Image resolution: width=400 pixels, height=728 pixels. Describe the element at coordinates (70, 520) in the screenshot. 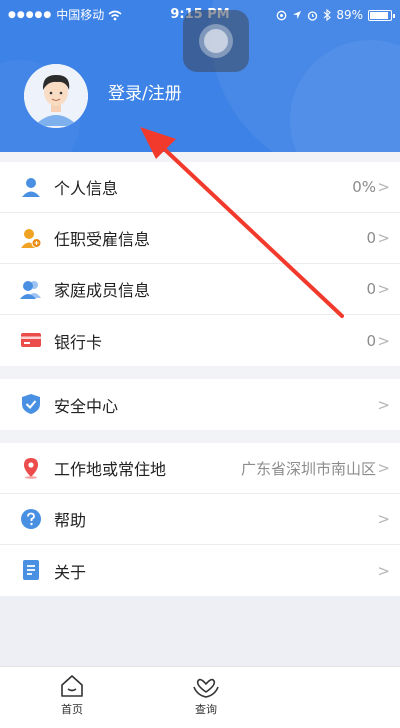

I see `list-item-label: 帮助` at that location.